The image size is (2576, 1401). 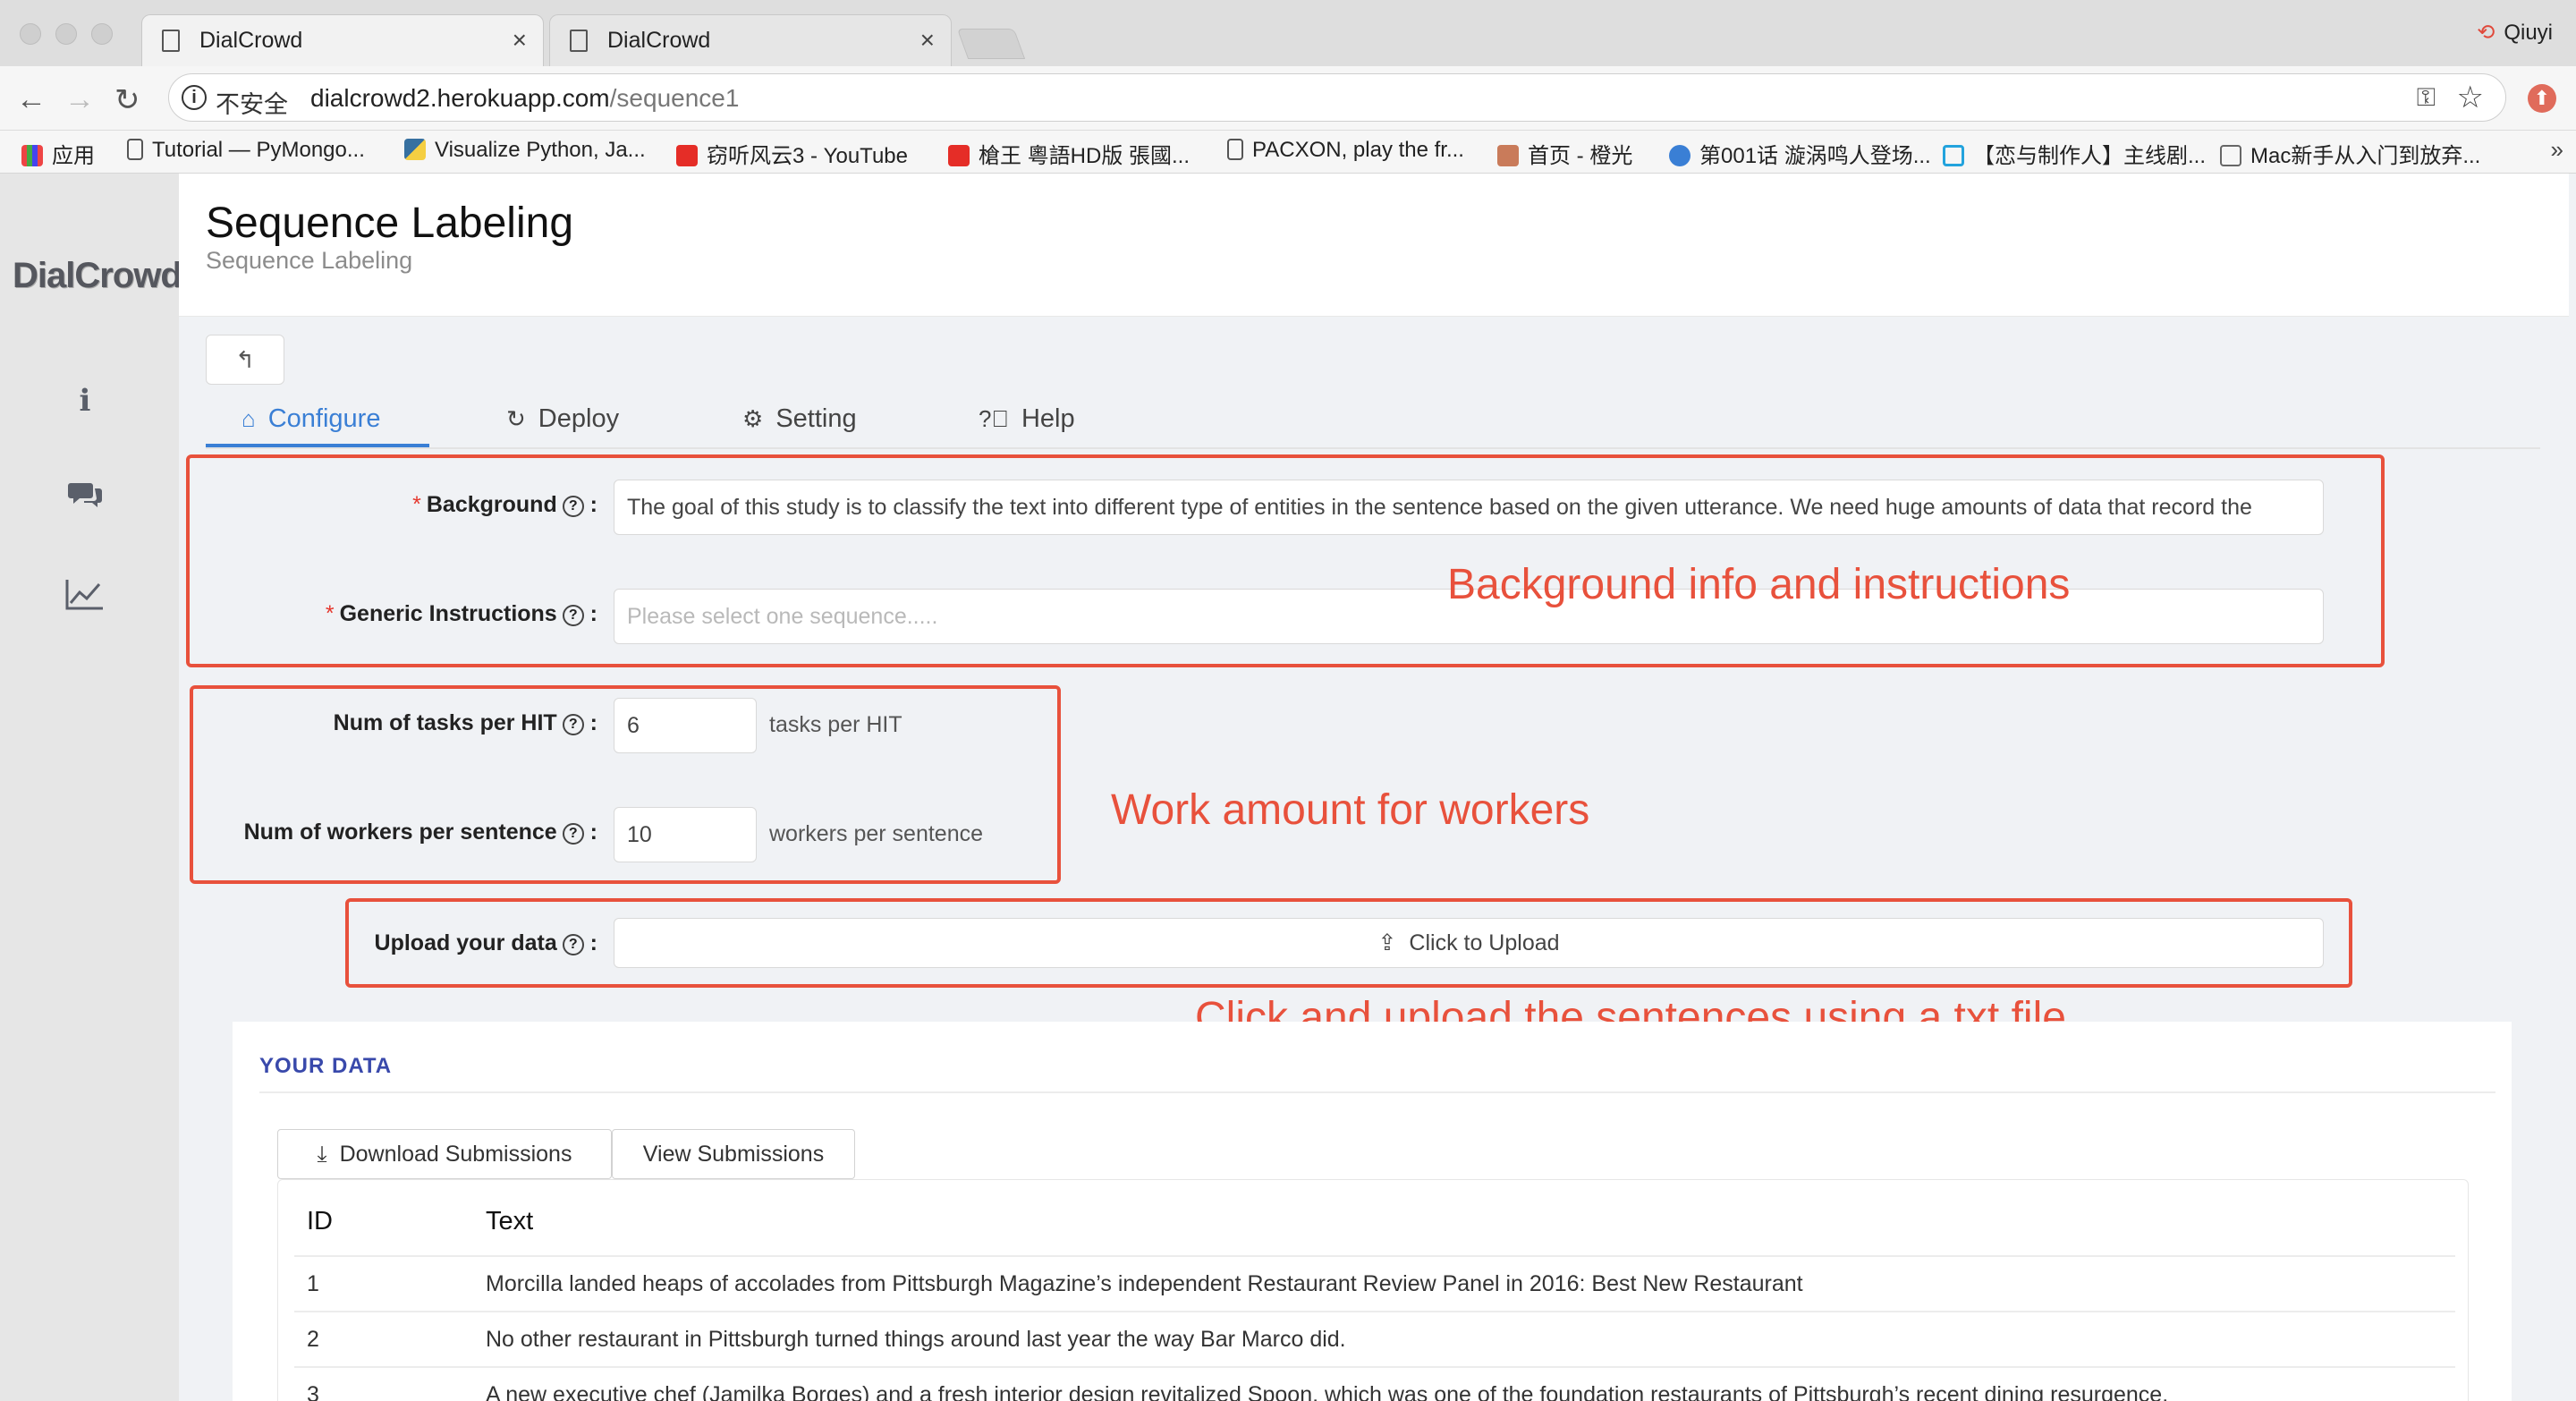 I want to click on profile-name: Qiuyi, so click(x=2528, y=33).